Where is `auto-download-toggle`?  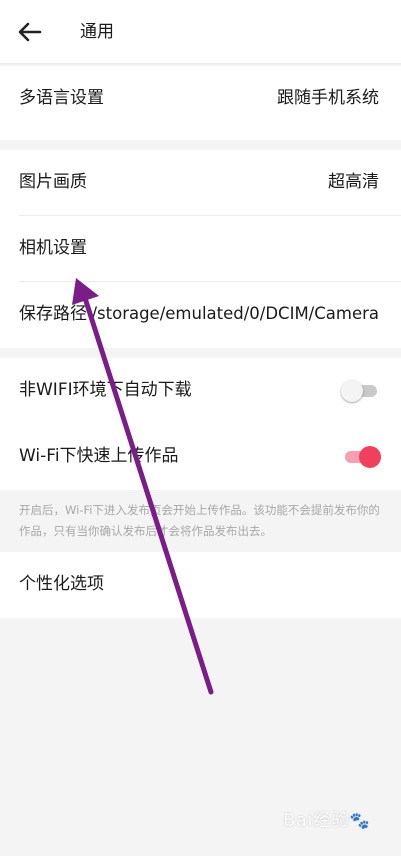
auto-download-toggle is located at coordinates (360, 391).